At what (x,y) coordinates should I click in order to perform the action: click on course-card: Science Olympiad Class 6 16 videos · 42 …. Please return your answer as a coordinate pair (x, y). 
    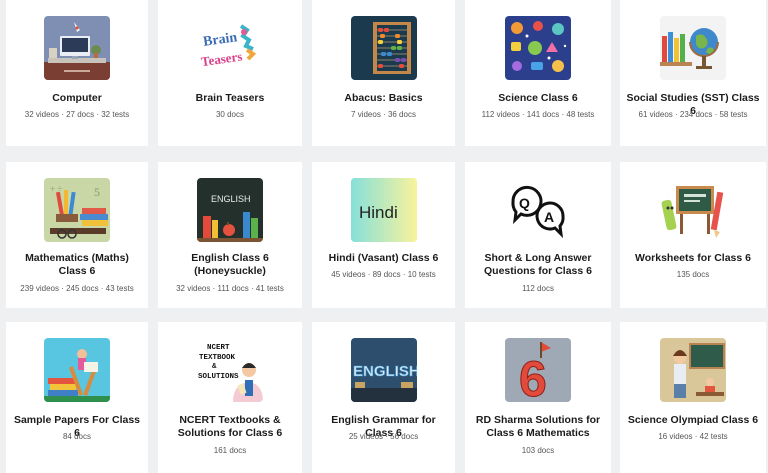
    Looking at the image, I should click on (693, 397).